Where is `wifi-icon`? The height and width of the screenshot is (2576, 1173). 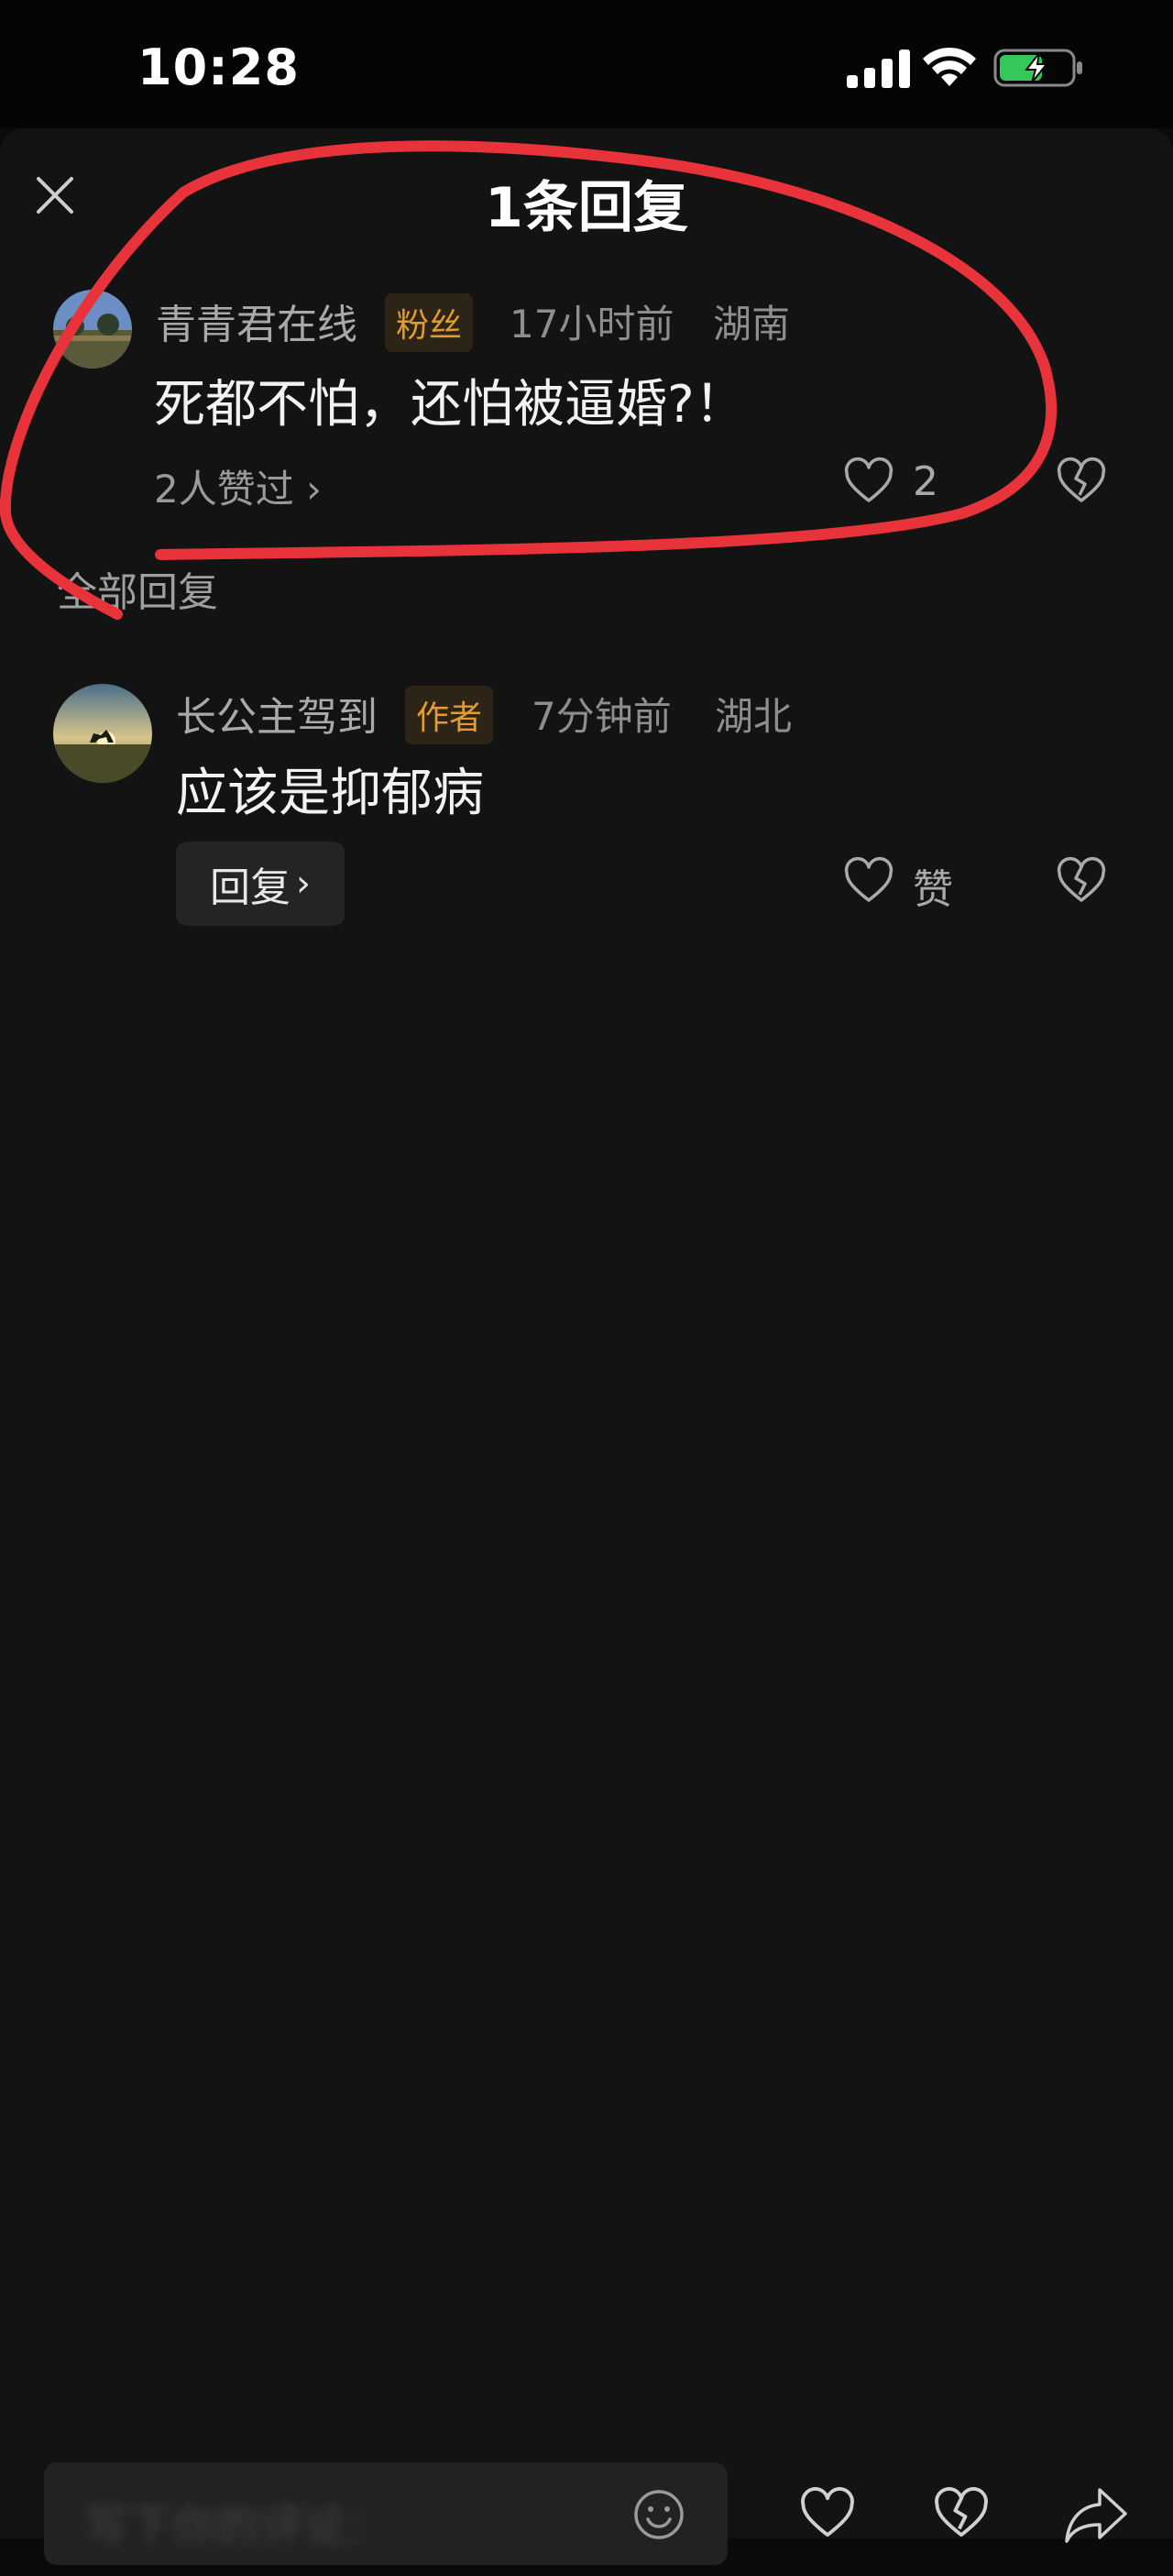
wifi-icon is located at coordinates (949, 66).